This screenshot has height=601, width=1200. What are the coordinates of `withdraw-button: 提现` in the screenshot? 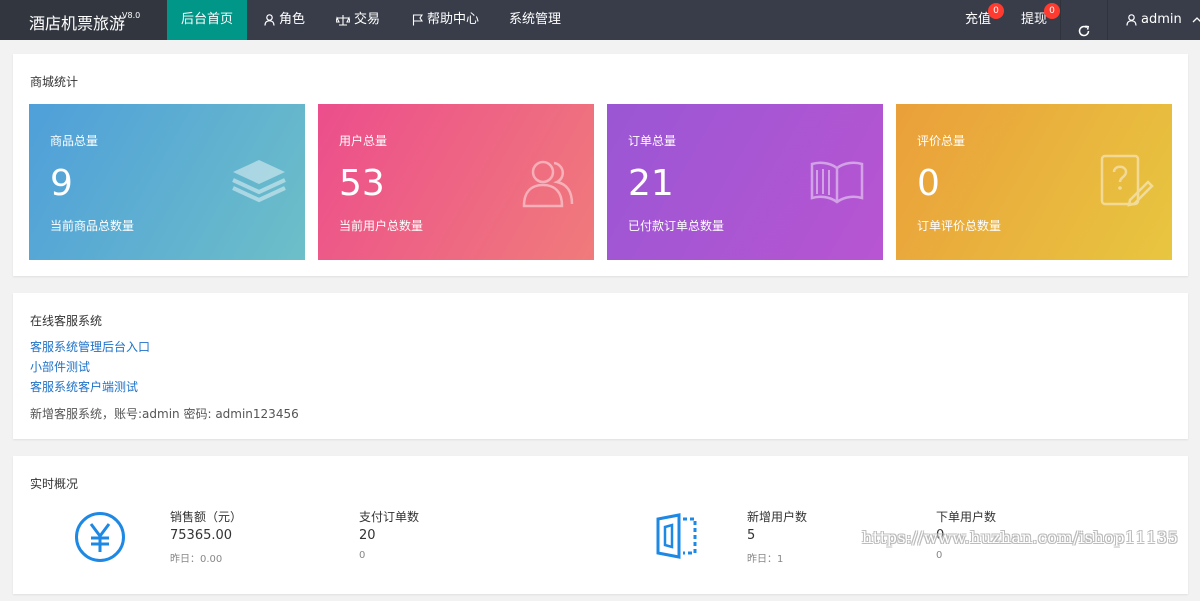 It's located at (1034, 20).